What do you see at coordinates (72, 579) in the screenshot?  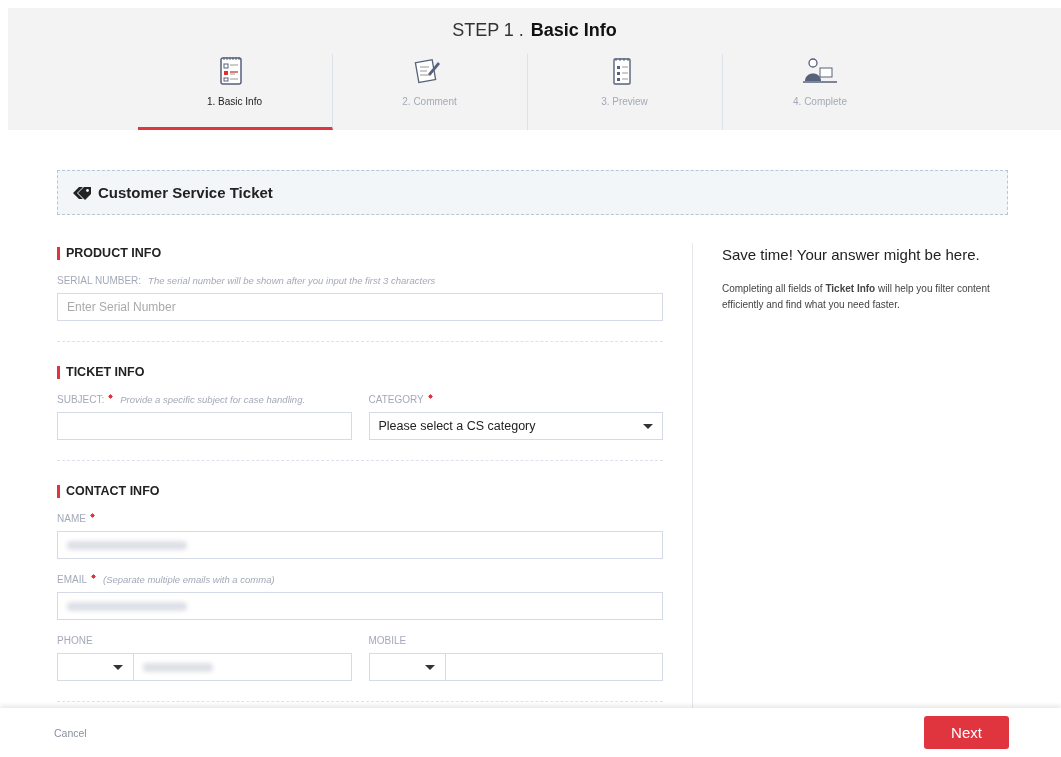 I see `field-label: EMAIL` at bounding box center [72, 579].